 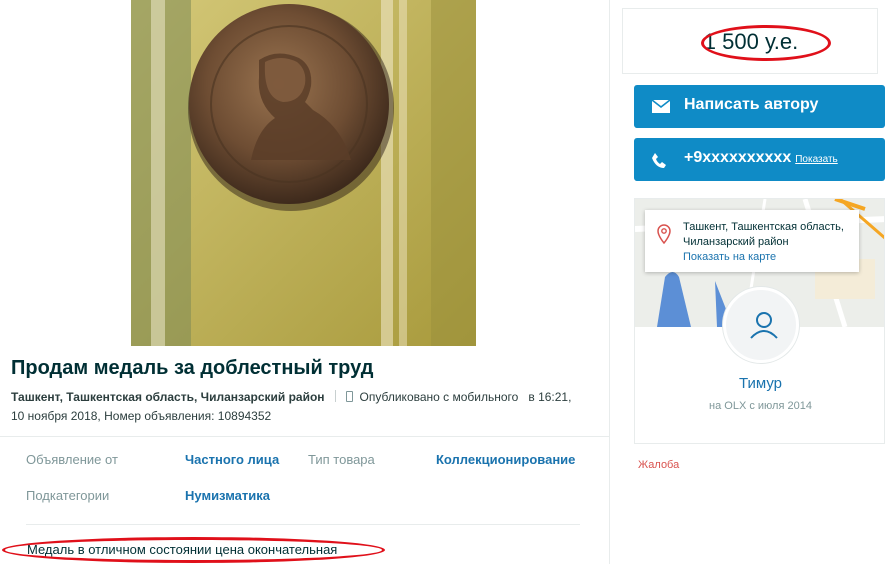 I want to click on mobile-phone-icon, so click(x=349, y=396).